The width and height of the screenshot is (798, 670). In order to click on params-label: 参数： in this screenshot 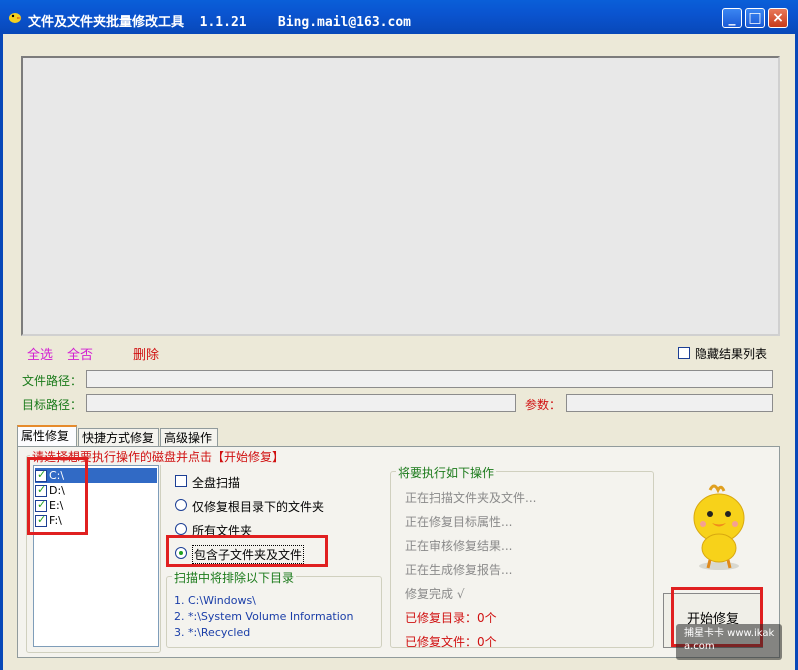, I will do `click(543, 405)`.